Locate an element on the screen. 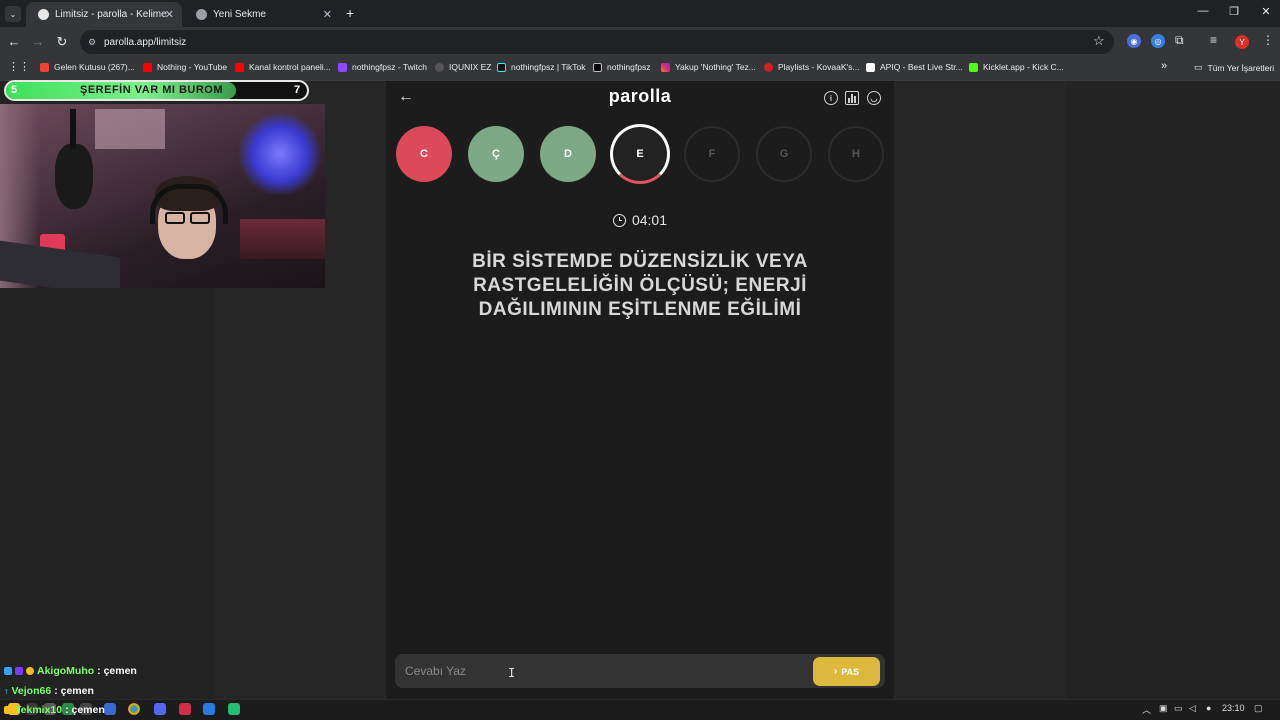 This screenshot has width=1280, height=720. stats-icon is located at coordinates (852, 98).